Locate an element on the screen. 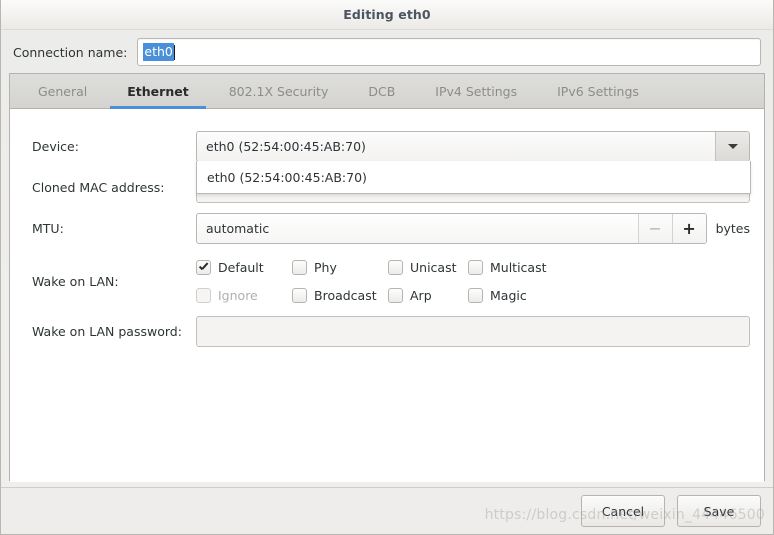 This screenshot has width=774, height=535. tab-ipv4-settings: IPv4 Settings is located at coordinates (476, 91).